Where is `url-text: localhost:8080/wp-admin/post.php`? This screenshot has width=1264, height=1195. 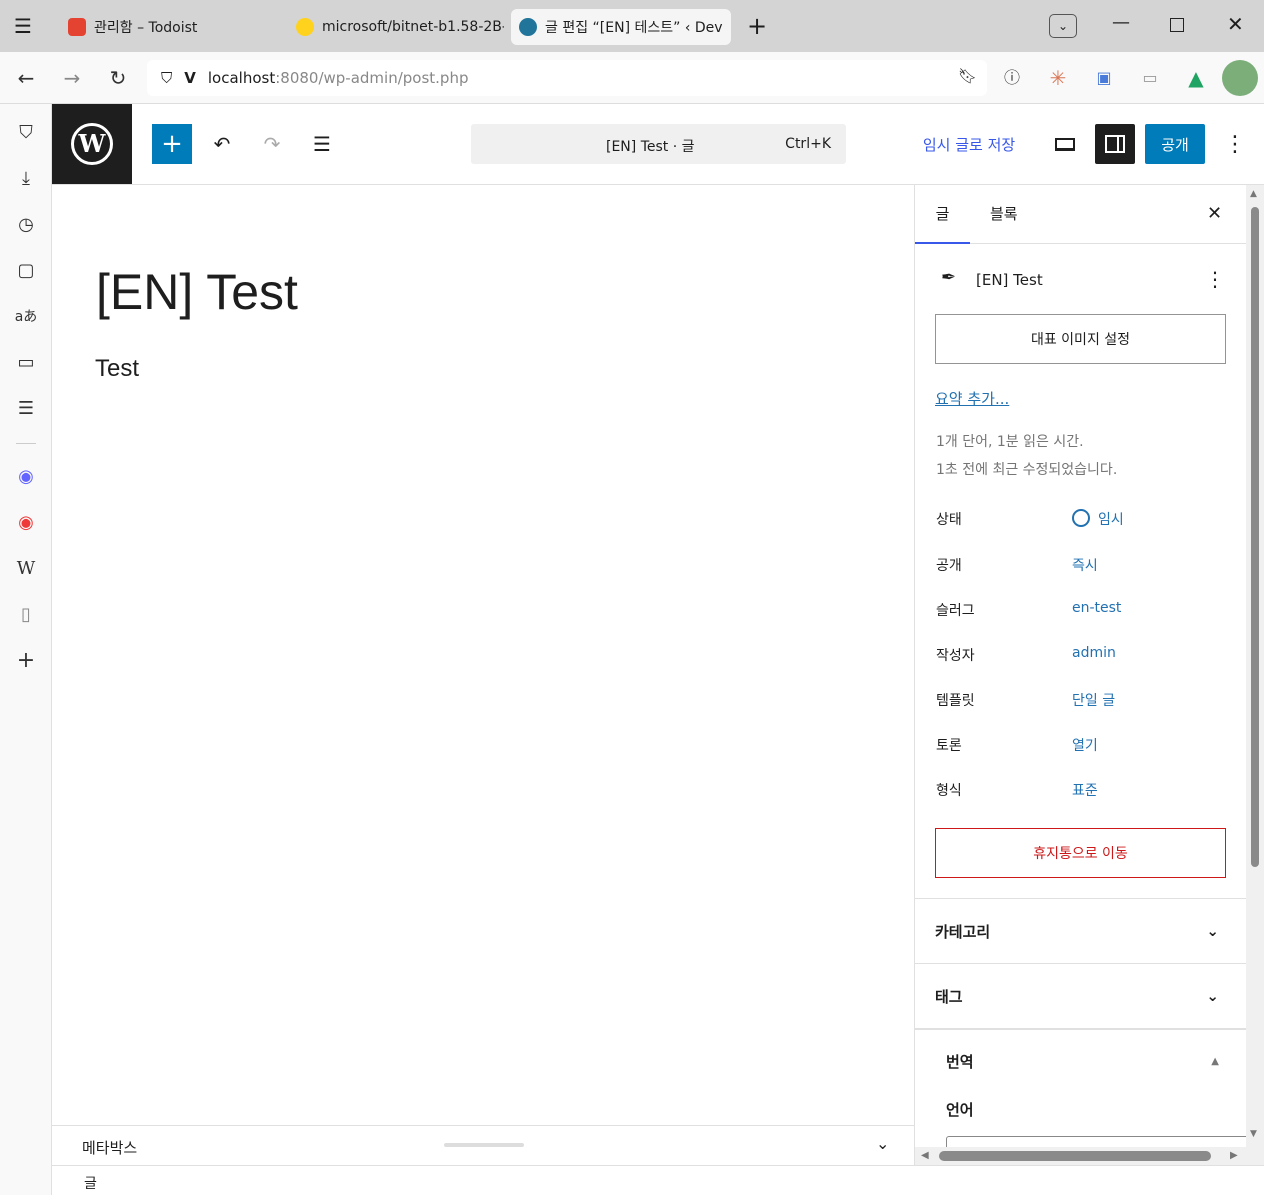 url-text: localhost:8080/wp-admin/post.php is located at coordinates (338, 78).